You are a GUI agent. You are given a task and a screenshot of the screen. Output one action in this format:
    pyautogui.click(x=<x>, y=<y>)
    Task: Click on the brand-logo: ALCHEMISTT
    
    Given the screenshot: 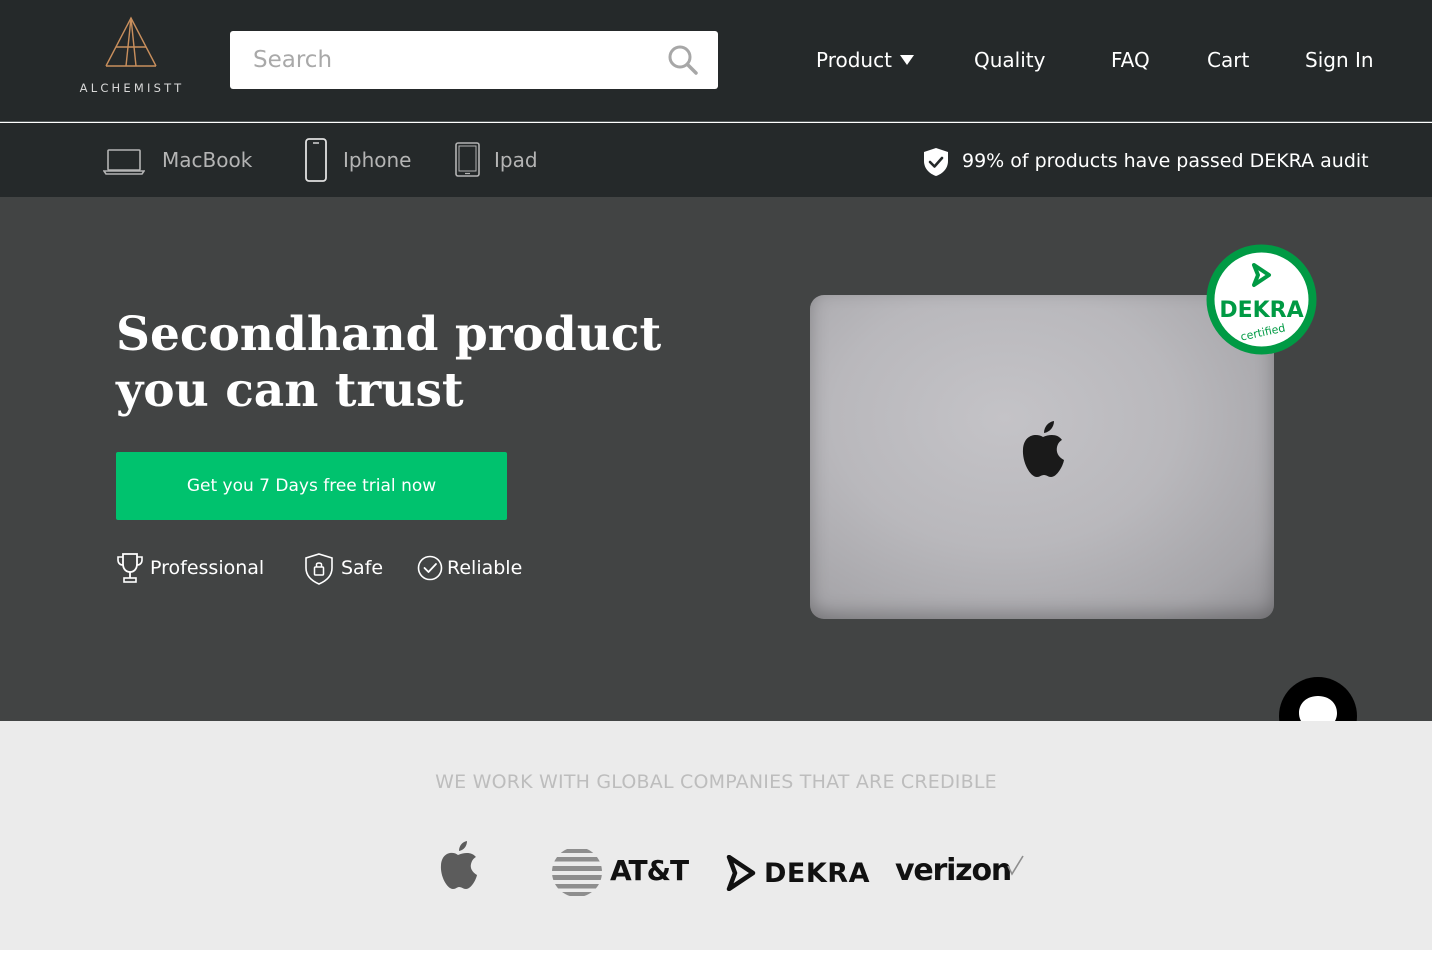 What is the action you would take?
    pyautogui.click(x=132, y=58)
    